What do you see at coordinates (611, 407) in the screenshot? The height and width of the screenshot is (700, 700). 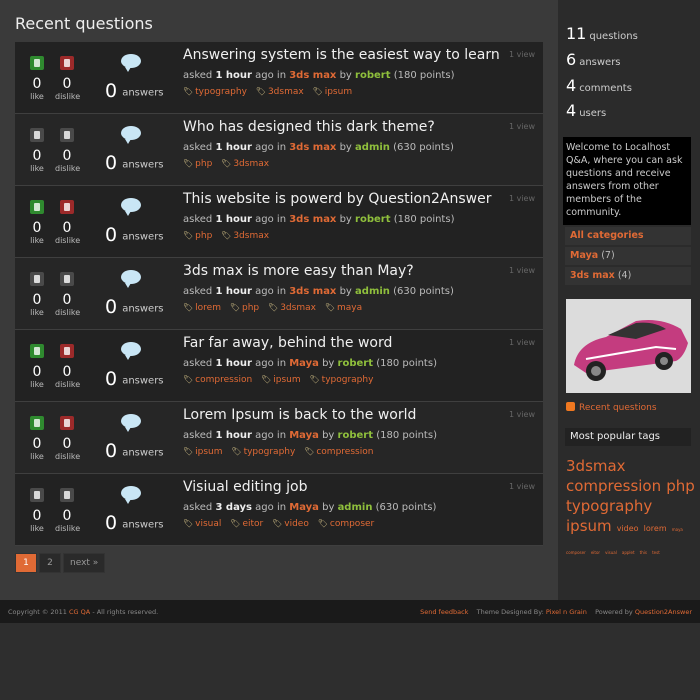 I see `recent-questions-feed-link: Recent questions` at bounding box center [611, 407].